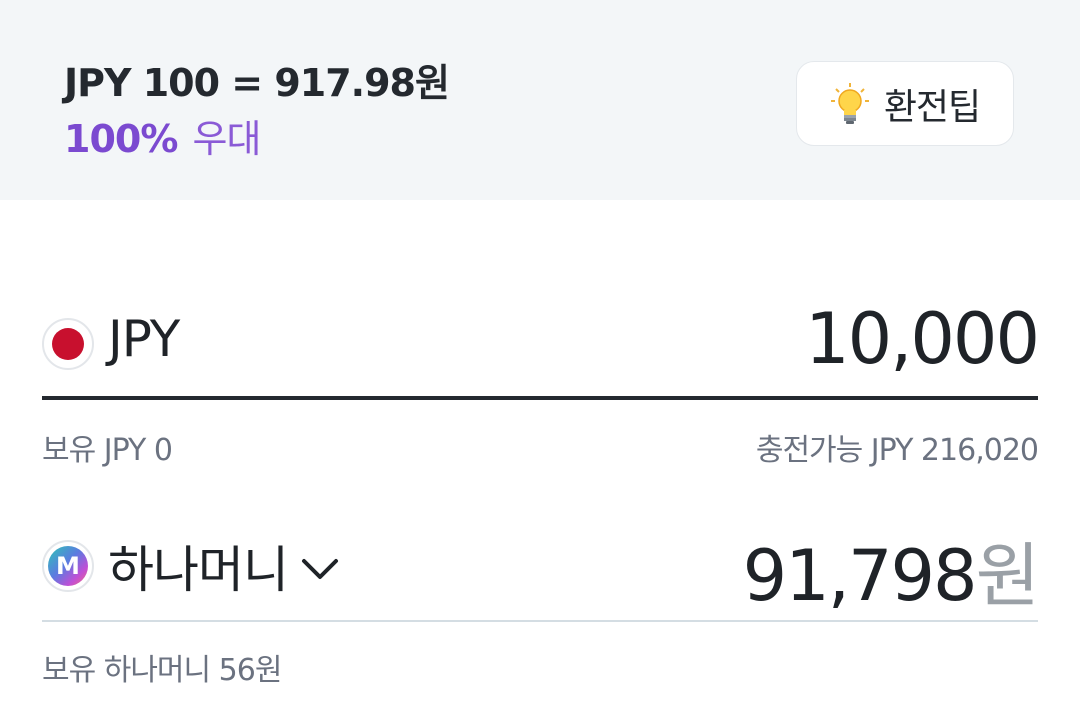  Describe the element at coordinates (162, 670) in the screenshot. I see `hana-money-holding-balance: 보유 하나머니 56원` at that location.